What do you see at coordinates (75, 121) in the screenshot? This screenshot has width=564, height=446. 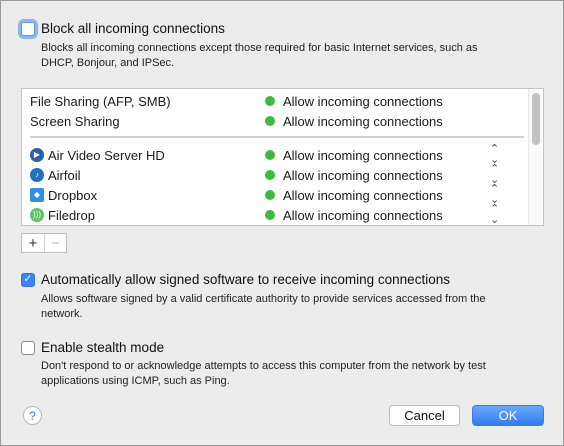 I see `service-name: Screen Sharing` at bounding box center [75, 121].